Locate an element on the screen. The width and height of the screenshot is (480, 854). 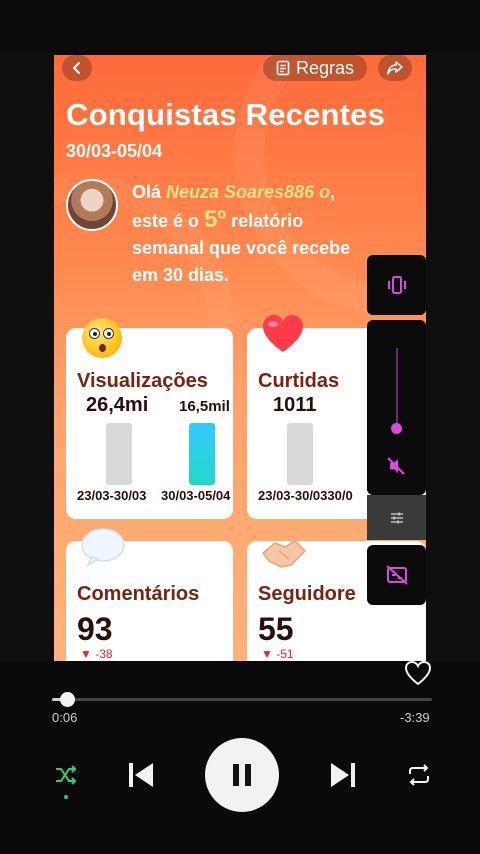
views-label: Visualizações is located at coordinates (142, 381).